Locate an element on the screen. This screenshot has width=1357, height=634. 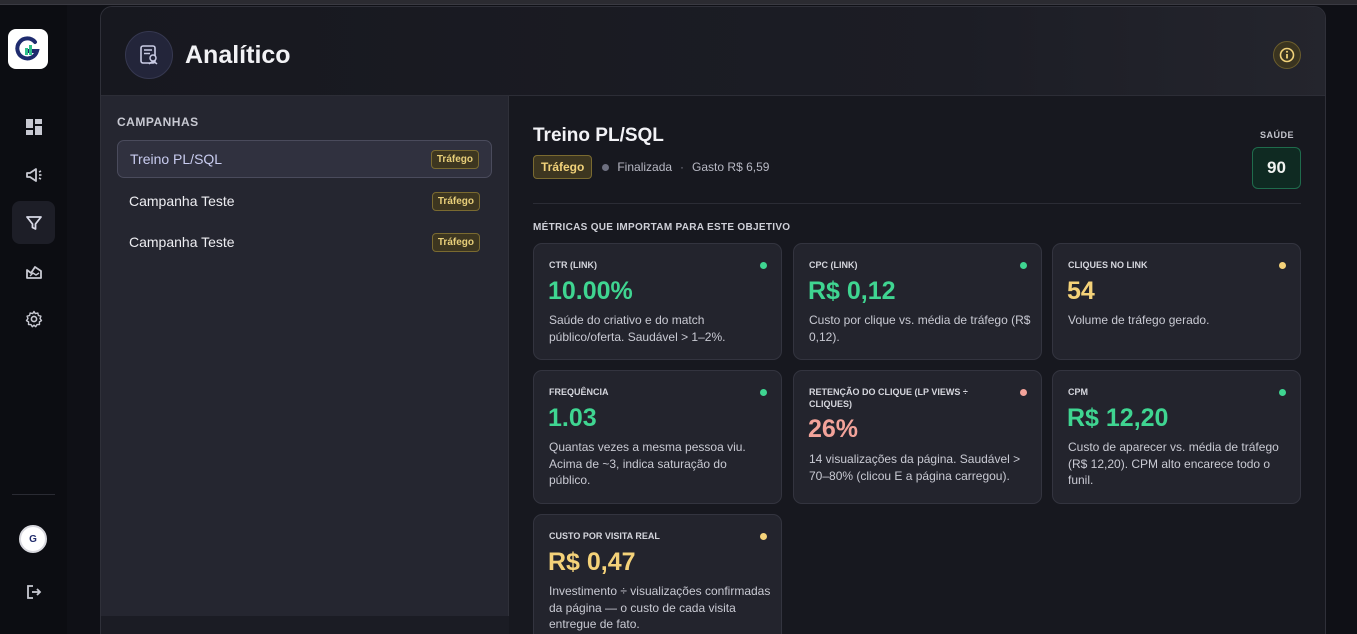
nav-dashboard is located at coordinates (33, 126).